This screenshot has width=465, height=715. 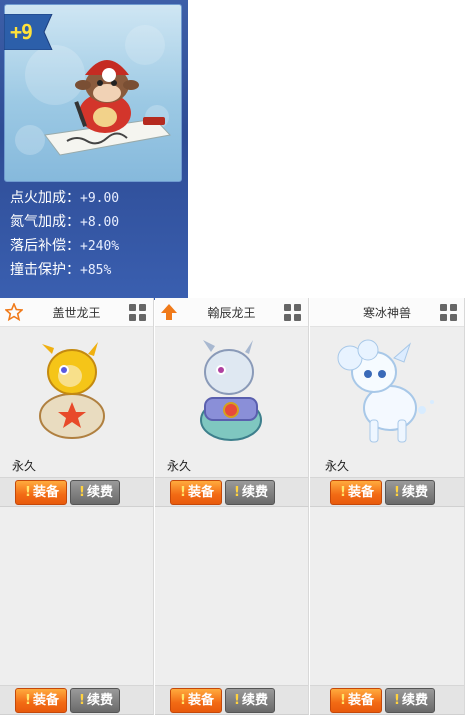 I want to click on level-badge: +9, so click(x=30, y=32).